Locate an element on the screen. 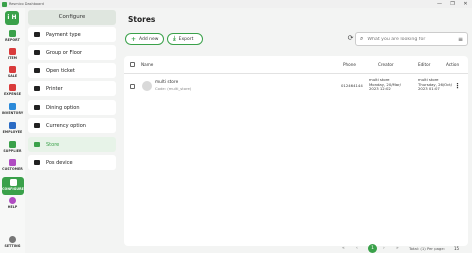  nav-item-setting: SETTING is located at coordinates (12, 244).